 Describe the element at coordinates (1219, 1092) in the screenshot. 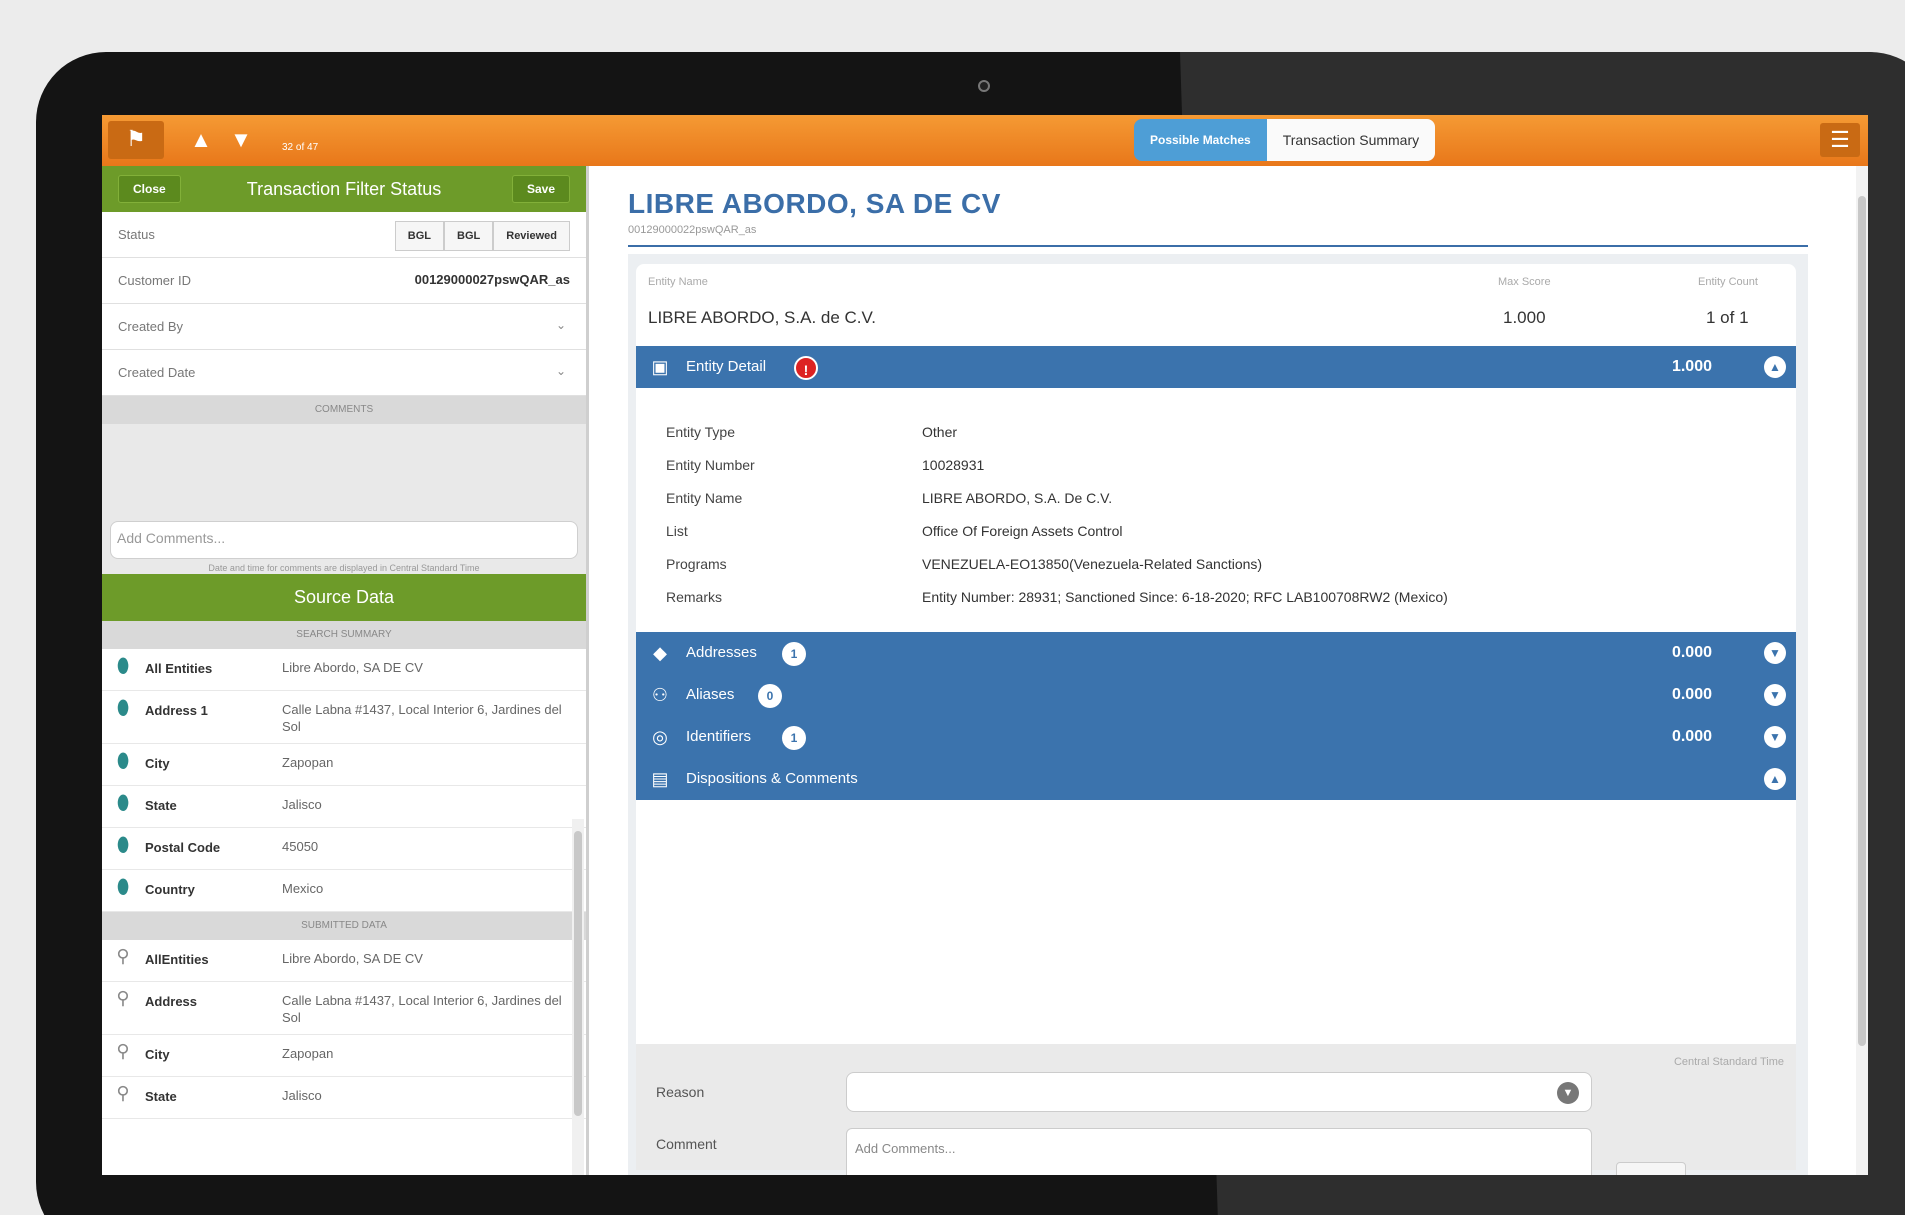

I see `reason-select: ▼` at that location.